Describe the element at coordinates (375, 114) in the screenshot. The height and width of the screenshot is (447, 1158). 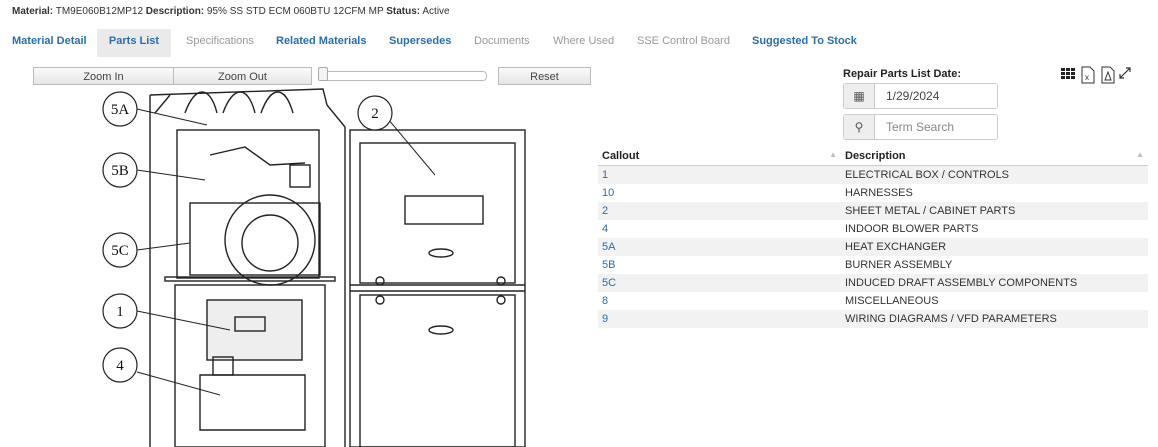
I see `callout-2-label: 2` at that location.